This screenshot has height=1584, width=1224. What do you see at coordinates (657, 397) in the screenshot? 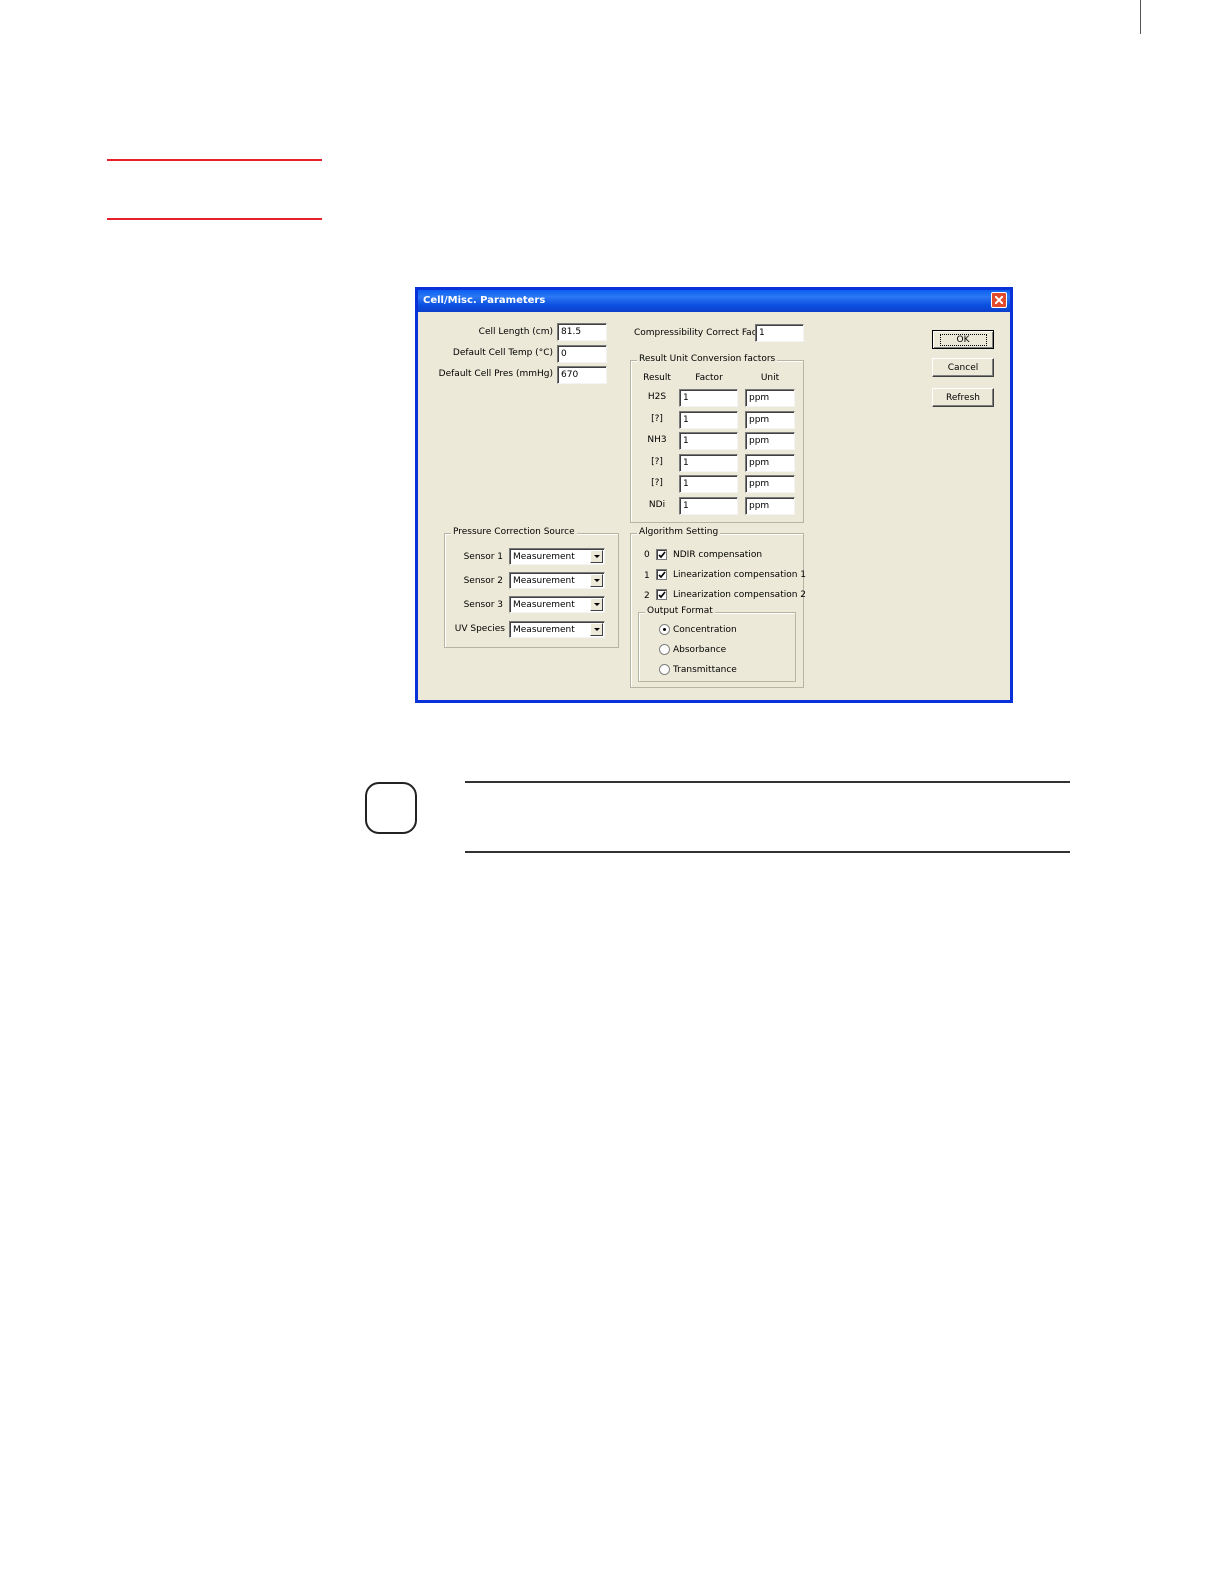
I see `result-label: H2S` at bounding box center [657, 397].